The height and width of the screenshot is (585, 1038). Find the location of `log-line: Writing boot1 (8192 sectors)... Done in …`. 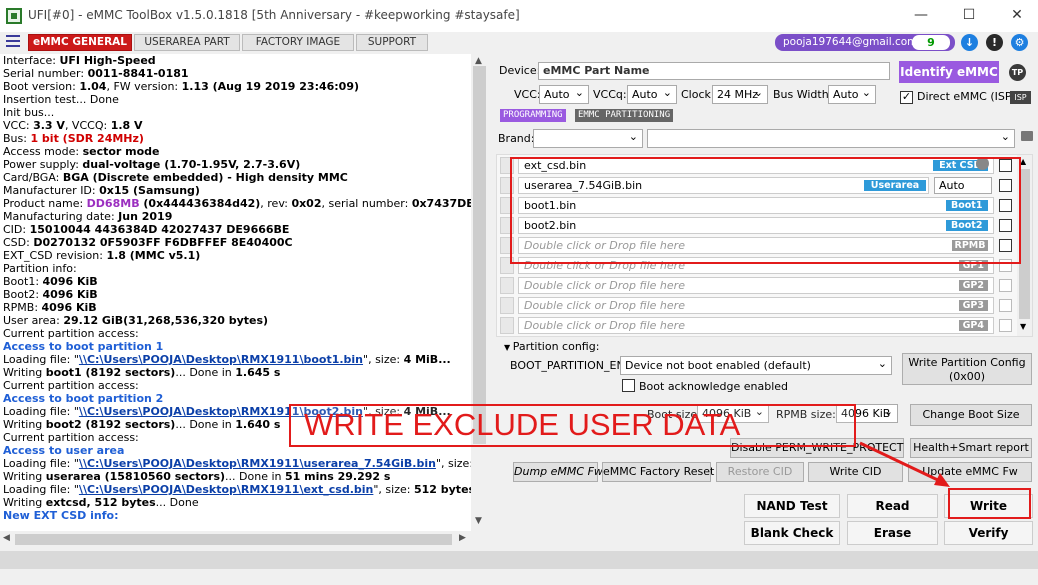

log-line: Writing boot1 (8192 sectors)... Done in … is located at coordinates (237, 372).